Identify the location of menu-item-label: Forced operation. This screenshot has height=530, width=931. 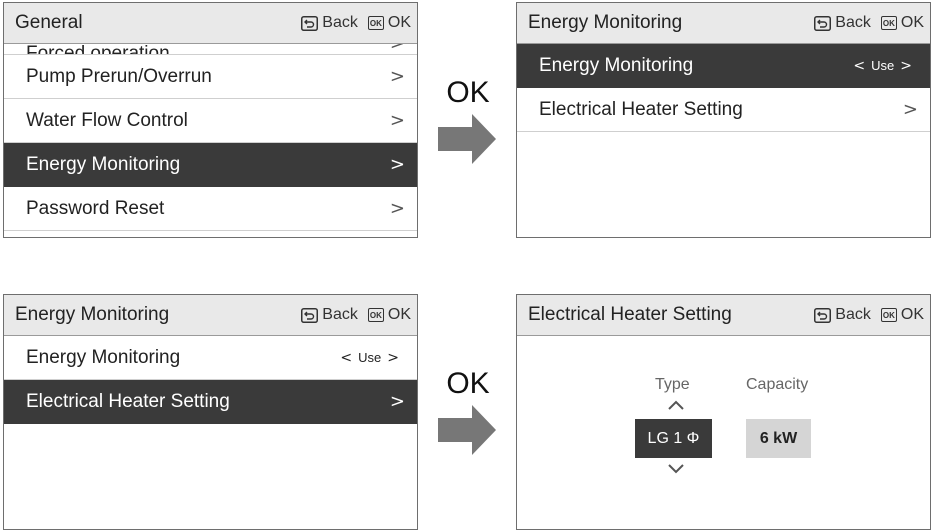
(98, 49).